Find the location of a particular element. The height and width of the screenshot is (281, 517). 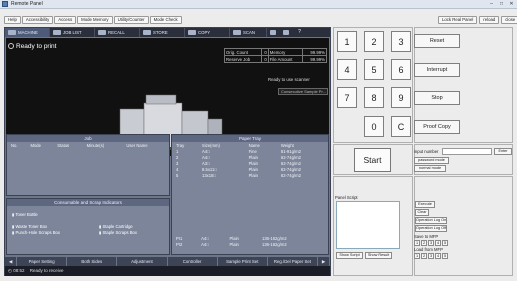

tab-copy: COPY is located at coordinates (207, 32).